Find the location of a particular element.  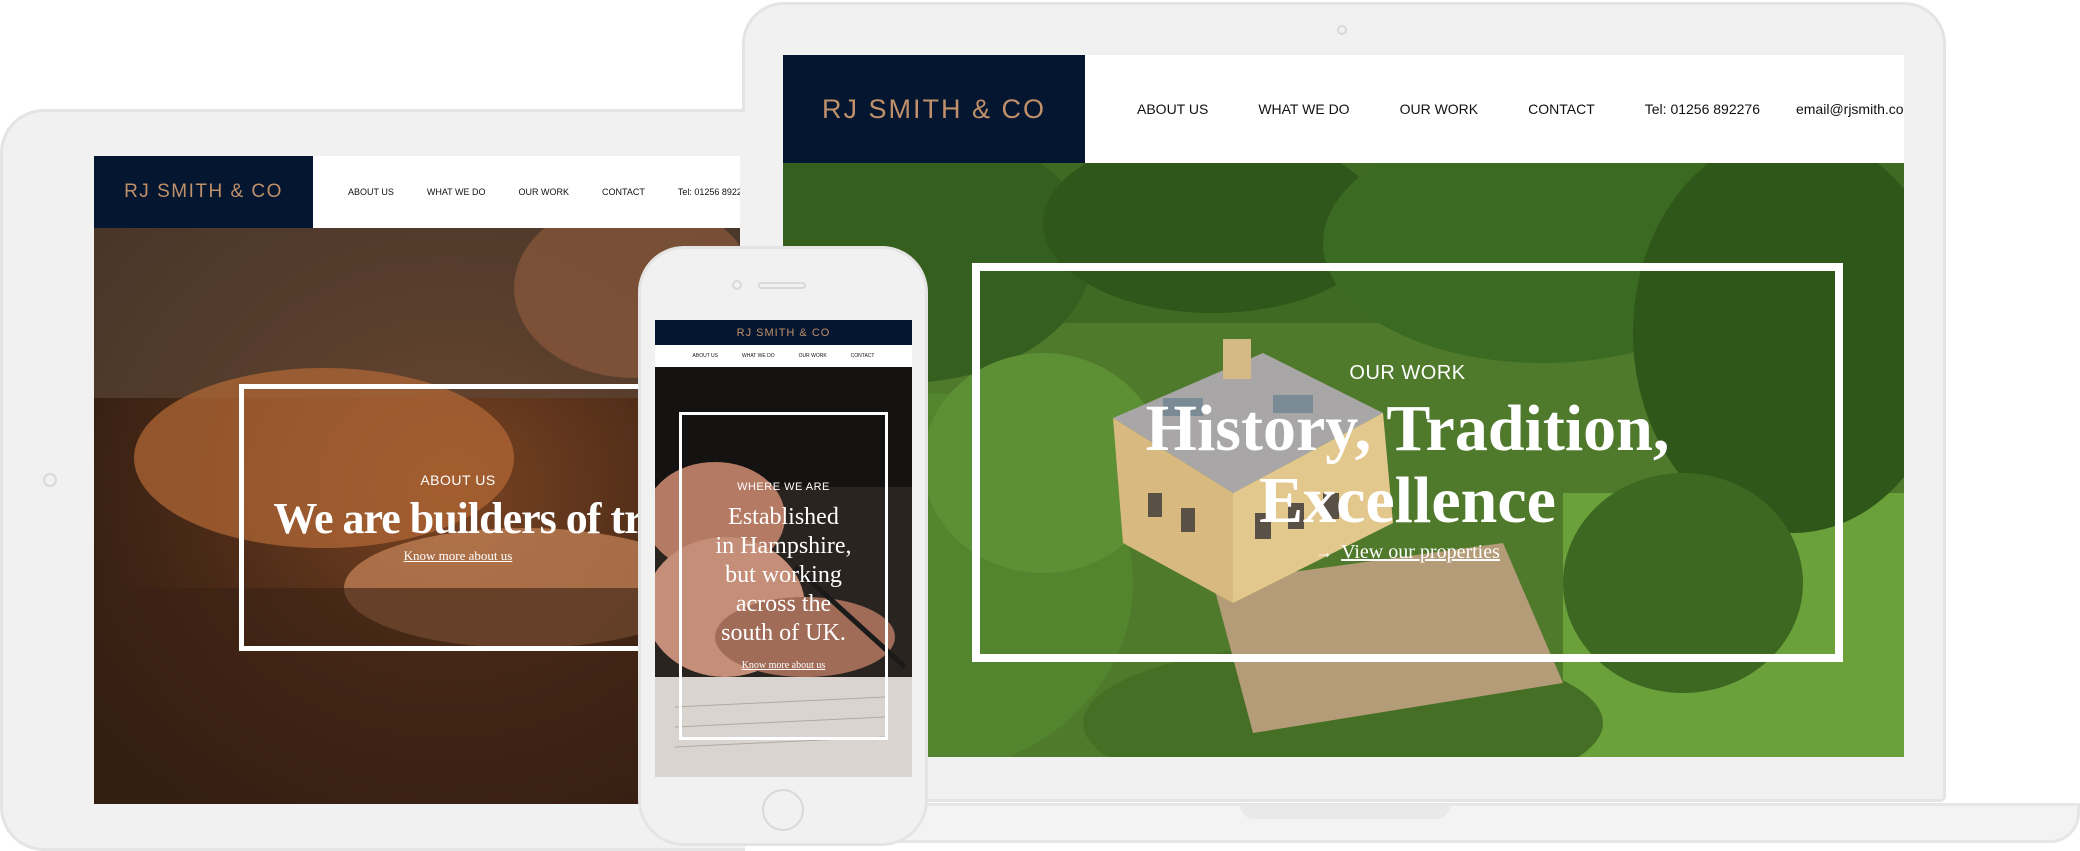

laptop-logo-block: RJ SMITH & CO is located at coordinates (934, 109).